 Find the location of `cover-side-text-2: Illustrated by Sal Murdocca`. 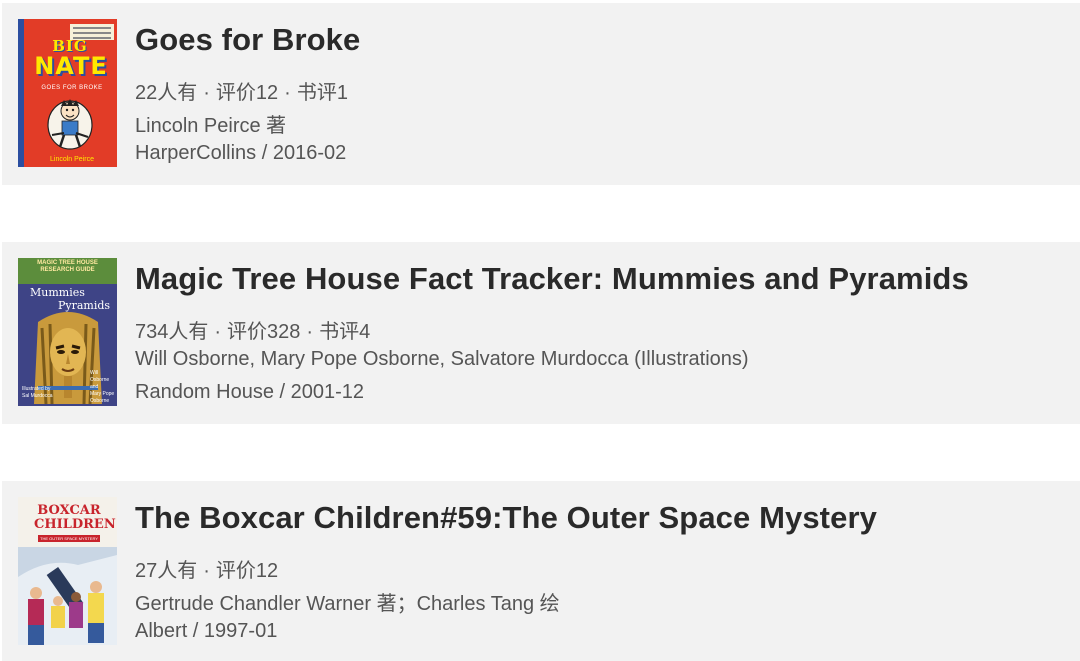

cover-side-text-2: Illustrated by Sal Murdocca is located at coordinates (37, 392).